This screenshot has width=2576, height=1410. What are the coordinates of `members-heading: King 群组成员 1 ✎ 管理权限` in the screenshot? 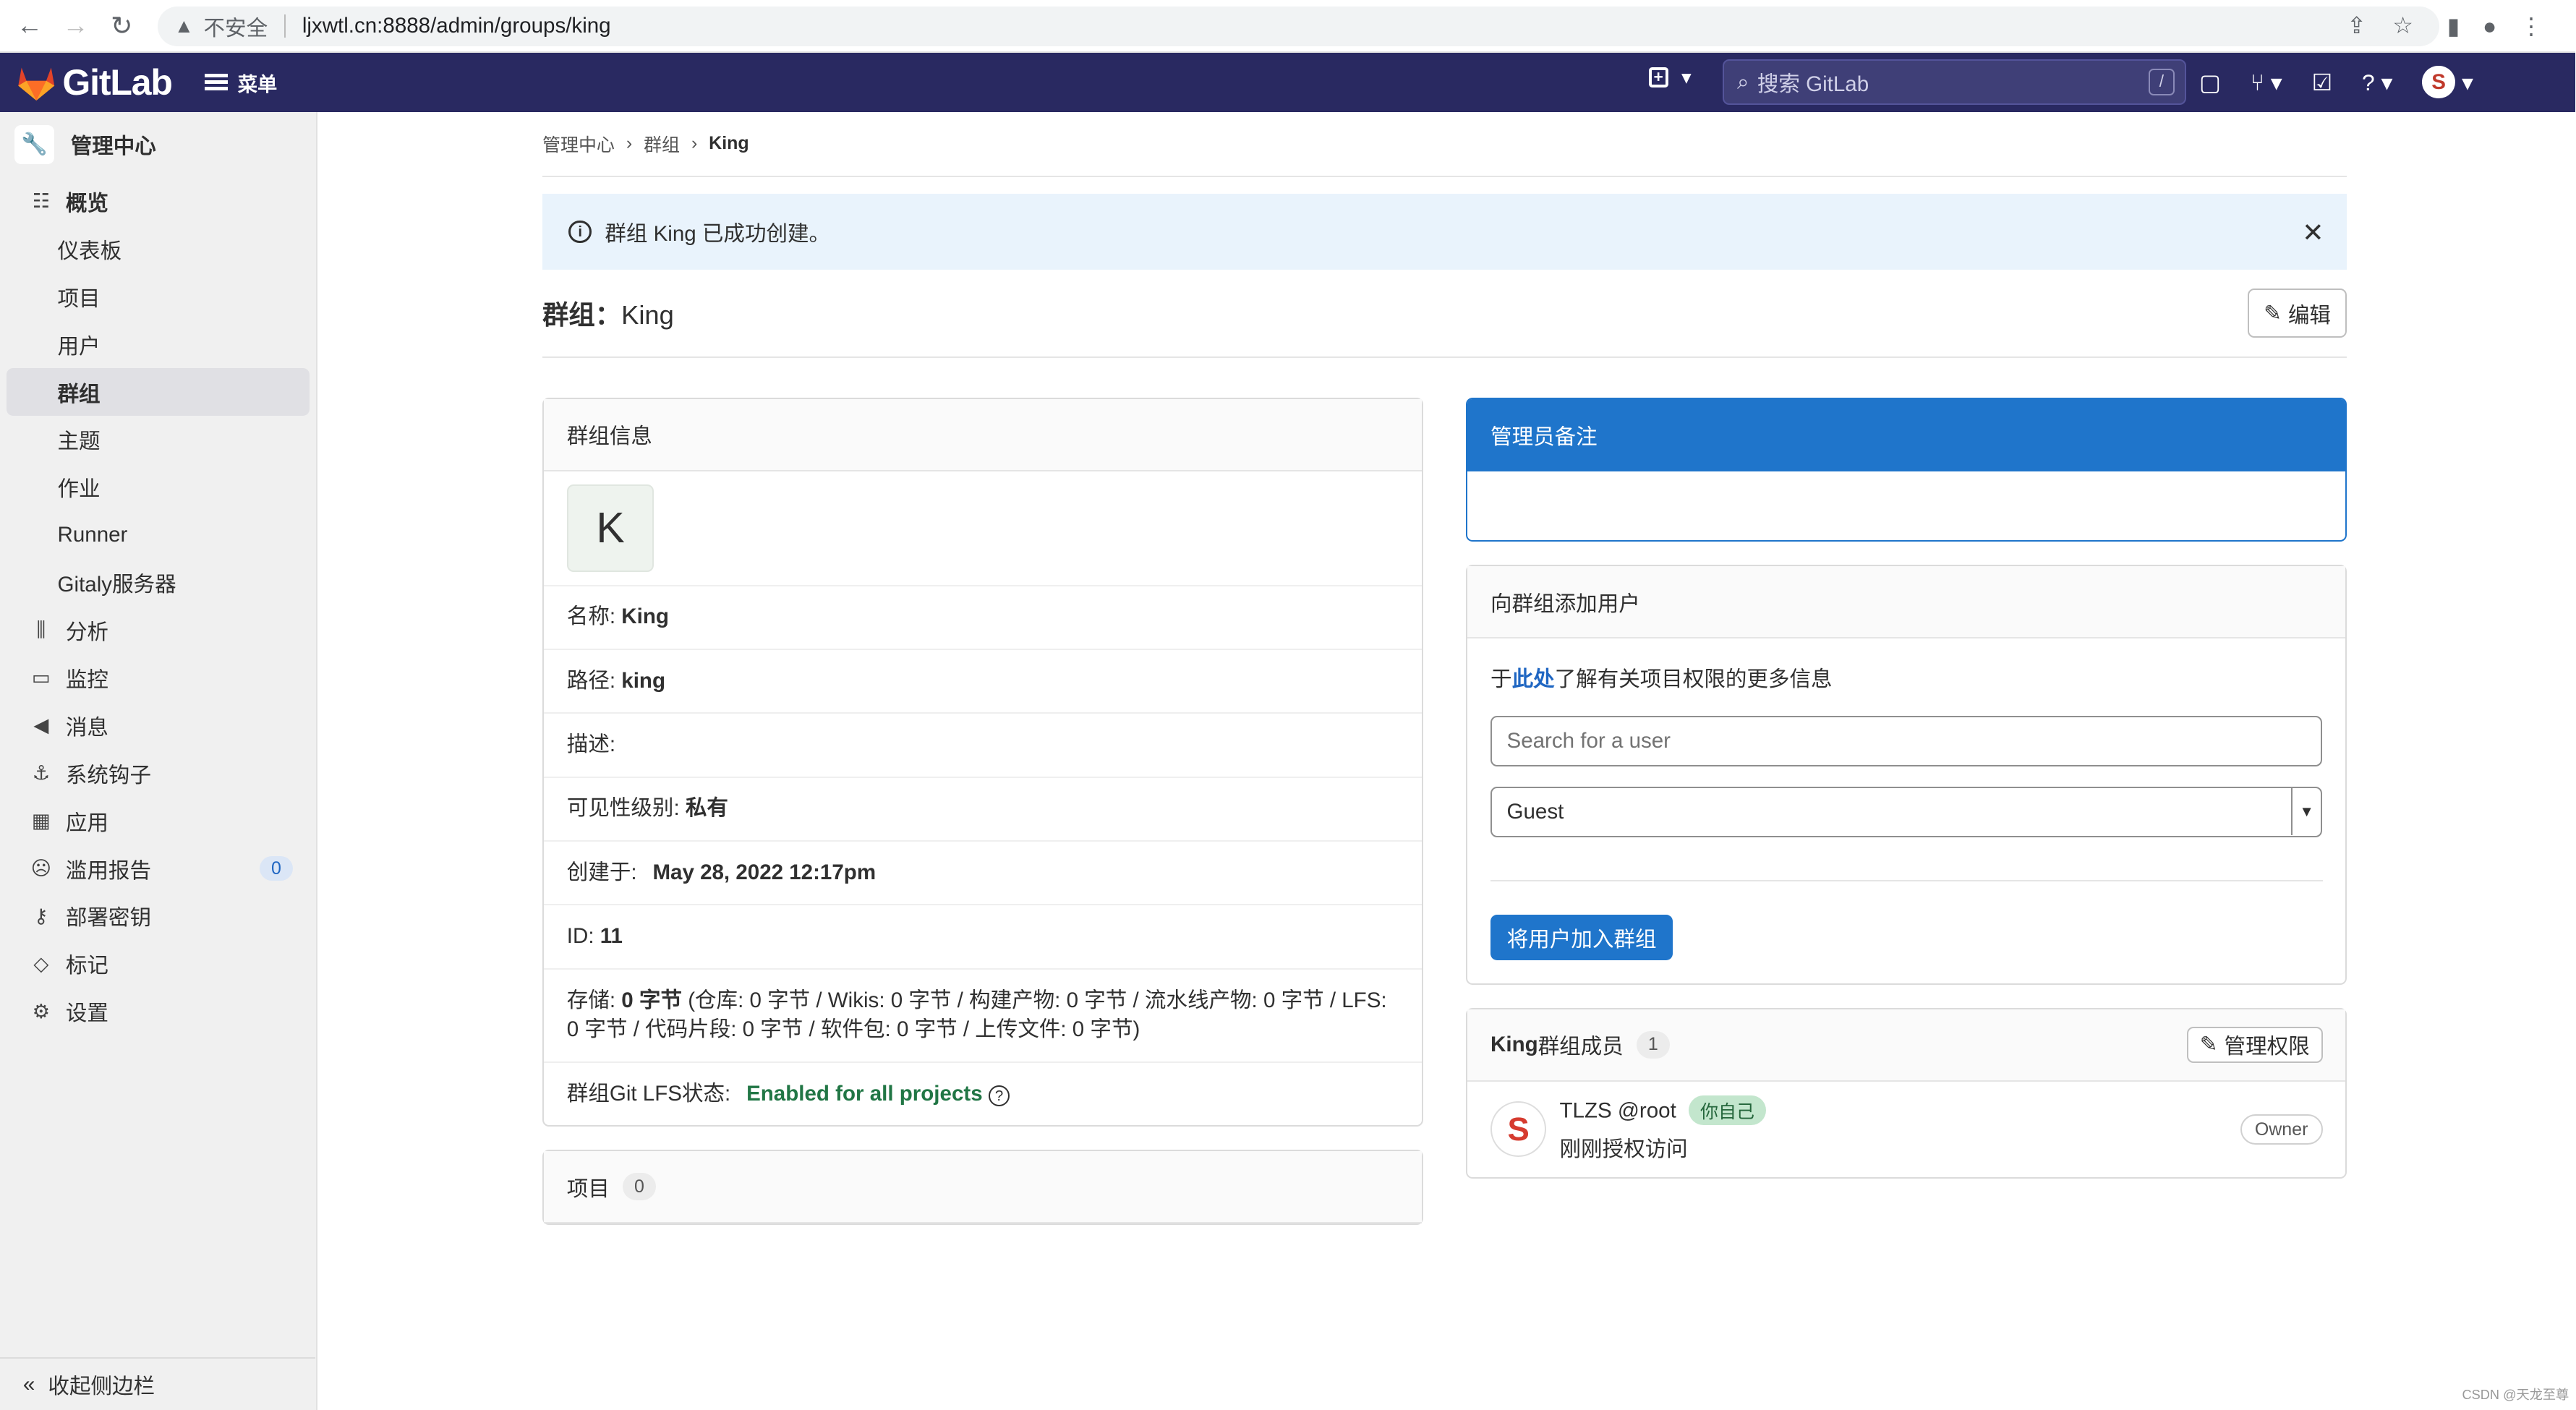 It's located at (1907, 1045).